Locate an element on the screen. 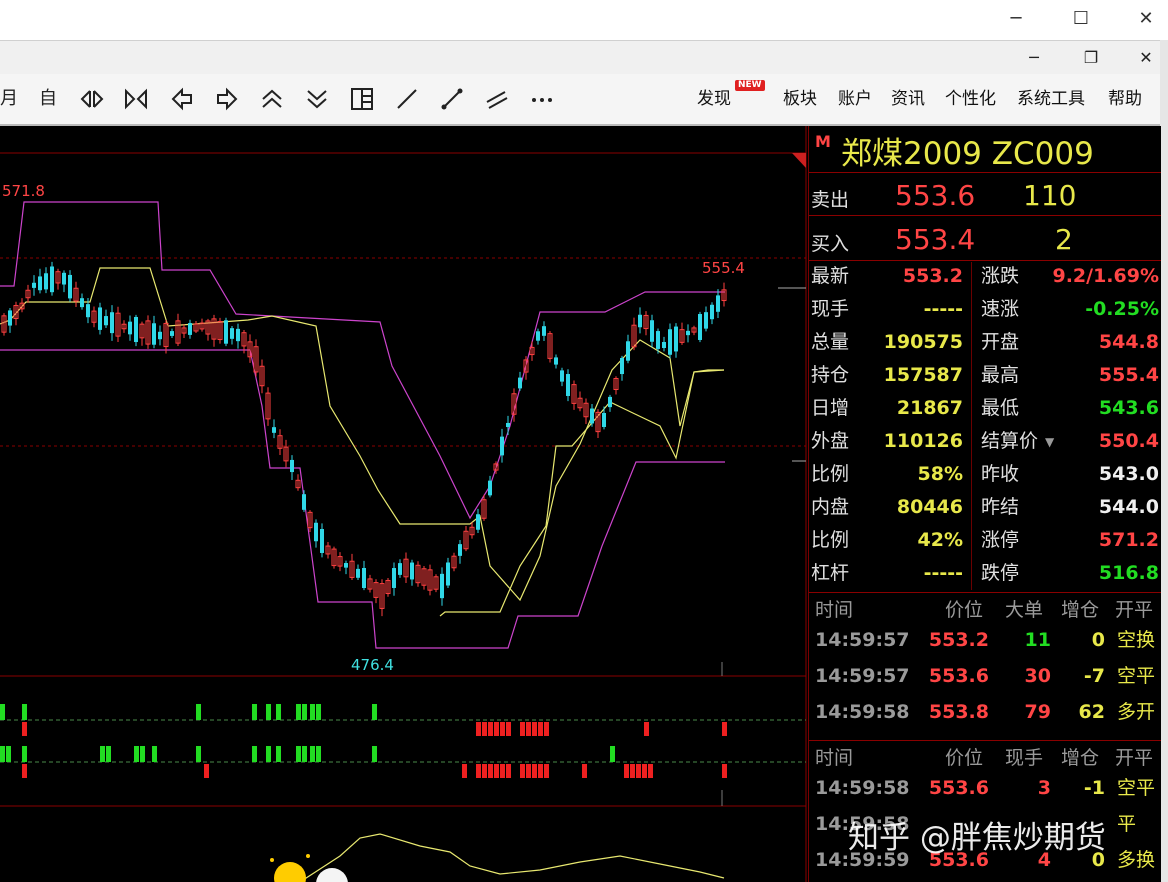 The height and width of the screenshot is (882, 1168). menu-personalize: 个性化 is located at coordinates (970, 99).